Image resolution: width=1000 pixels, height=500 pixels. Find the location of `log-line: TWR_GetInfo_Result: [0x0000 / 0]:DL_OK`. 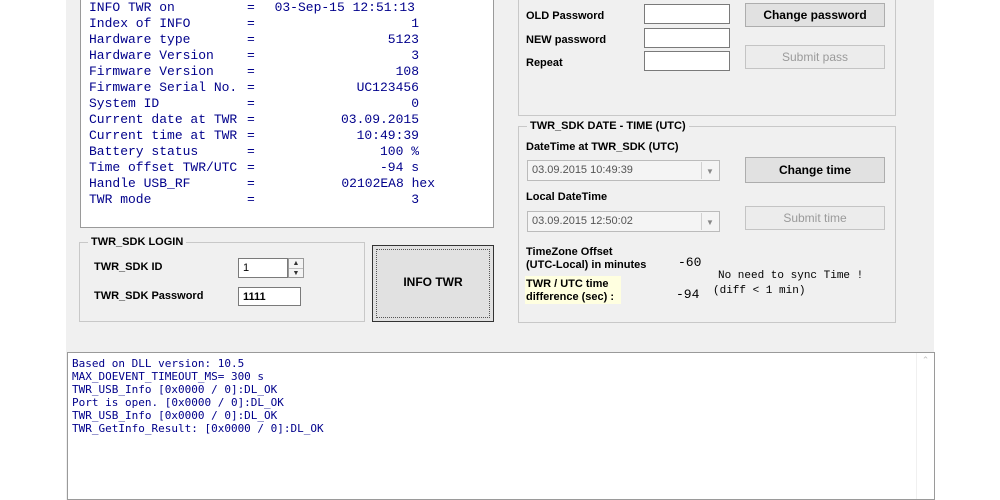

log-line: TWR_GetInfo_Result: [0x0000 / 0]:DL_OK is located at coordinates (198, 428).